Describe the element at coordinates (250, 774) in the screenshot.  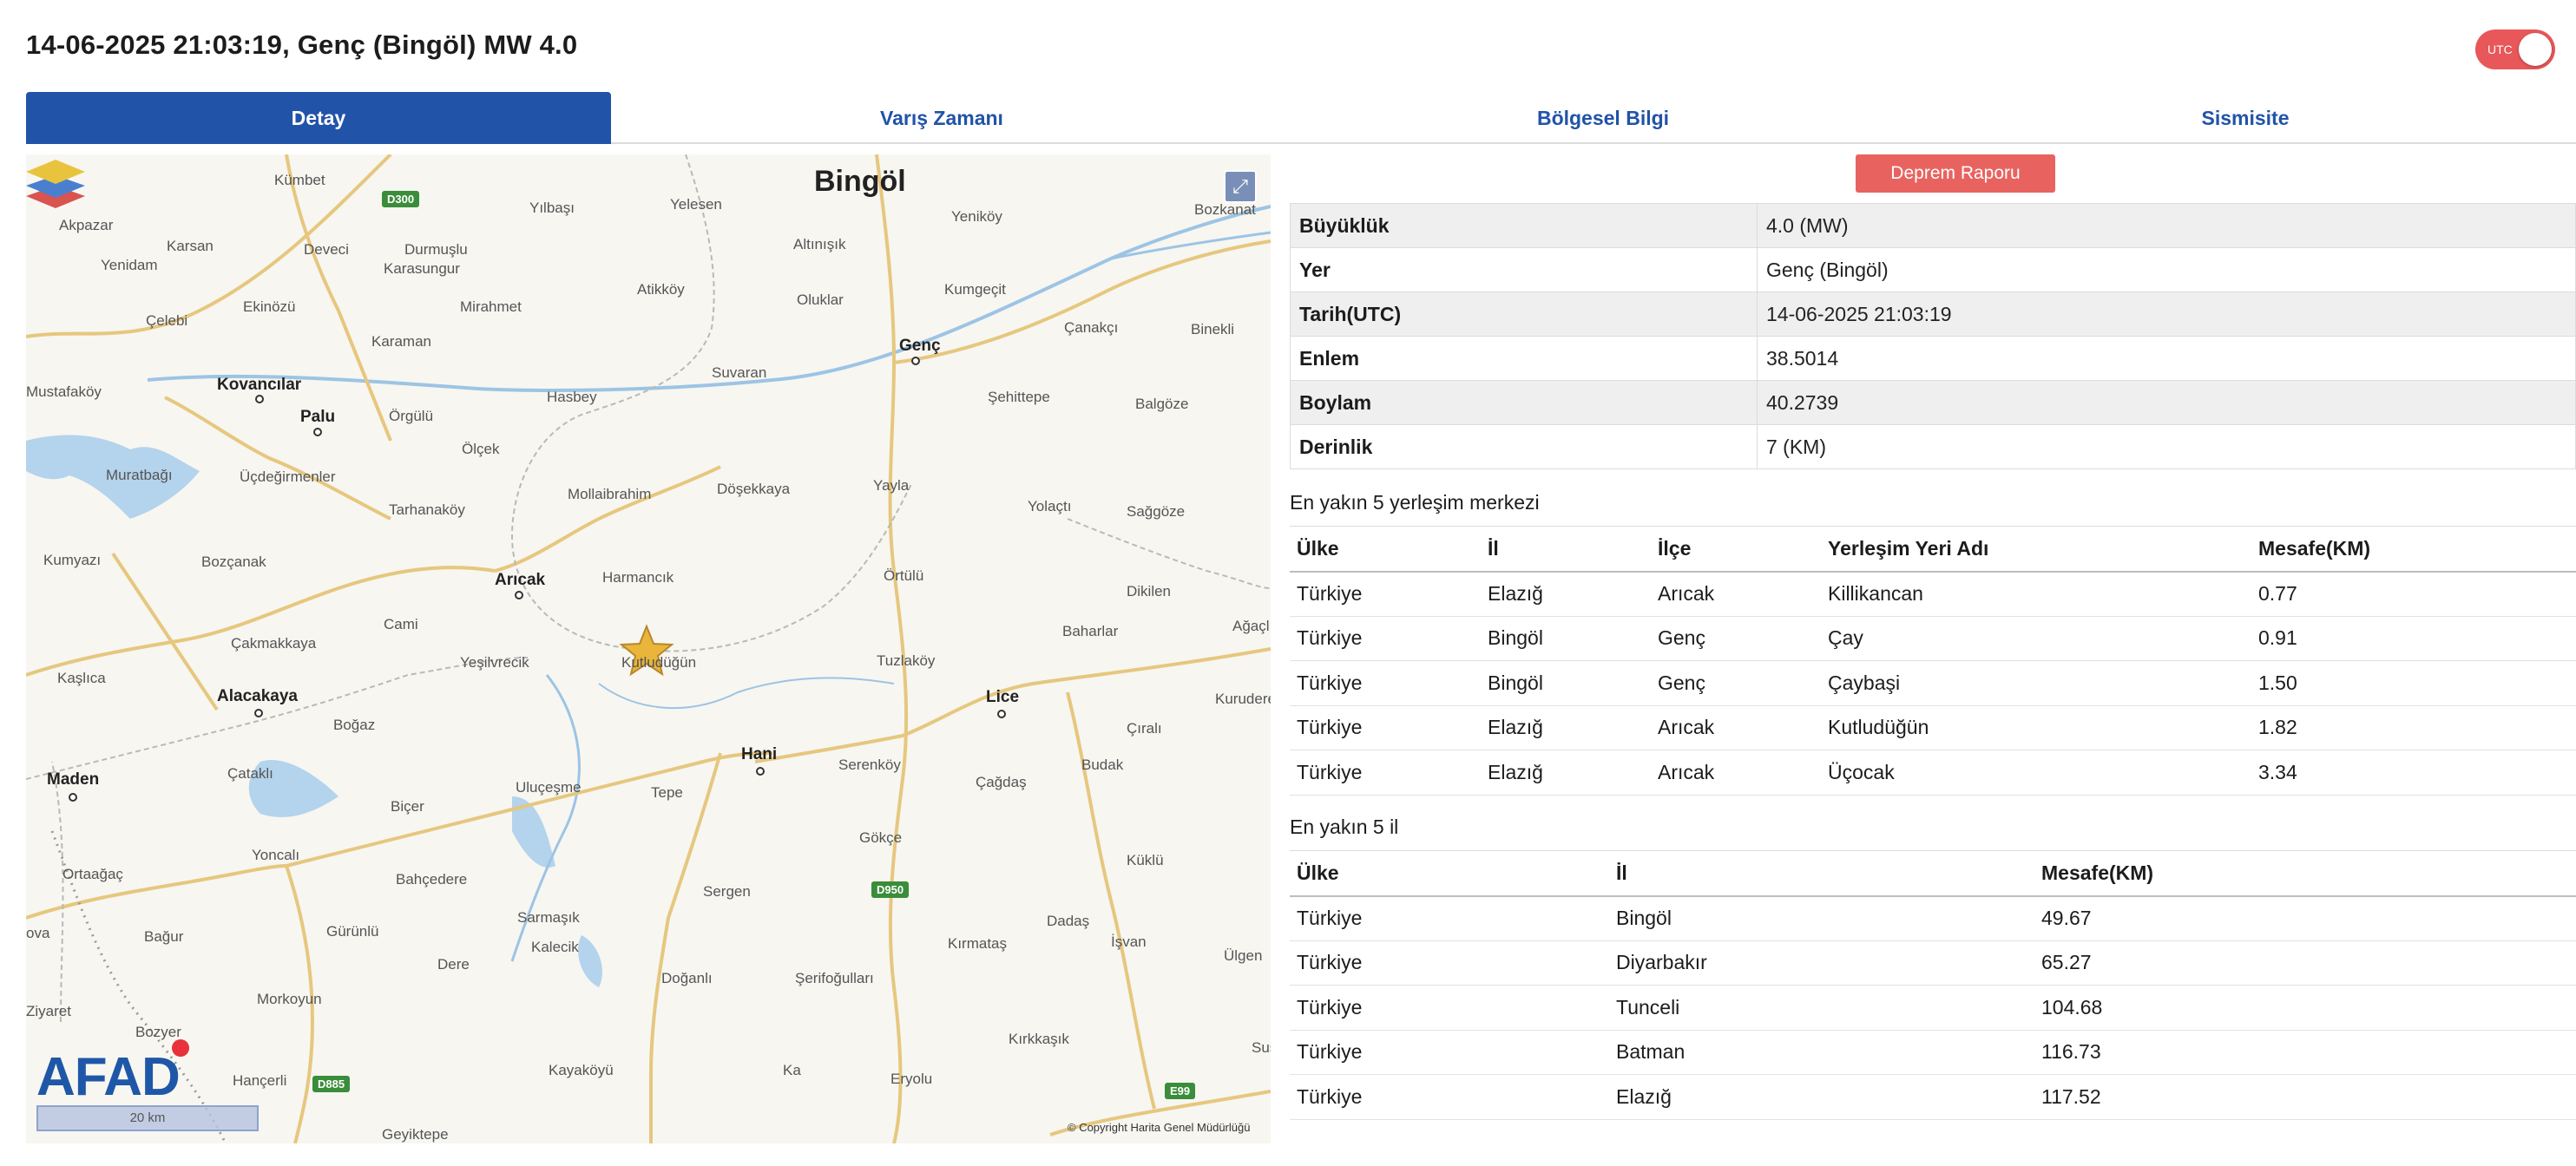
I see `map-label-catakli: Çataklı` at that location.